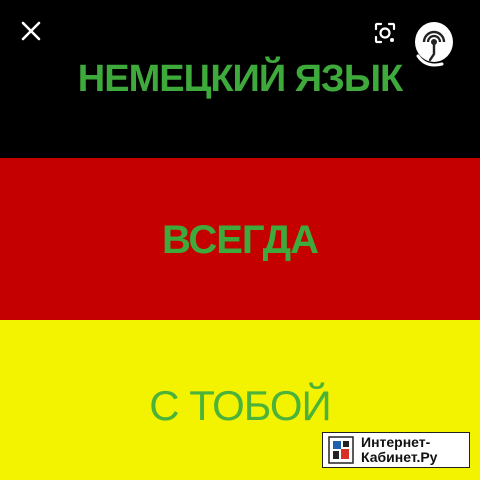 The width and height of the screenshot is (480, 480). What do you see at coordinates (399, 457) in the screenshot?
I see `watermark-line-2: Кабинет.Ру` at bounding box center [399, 457].